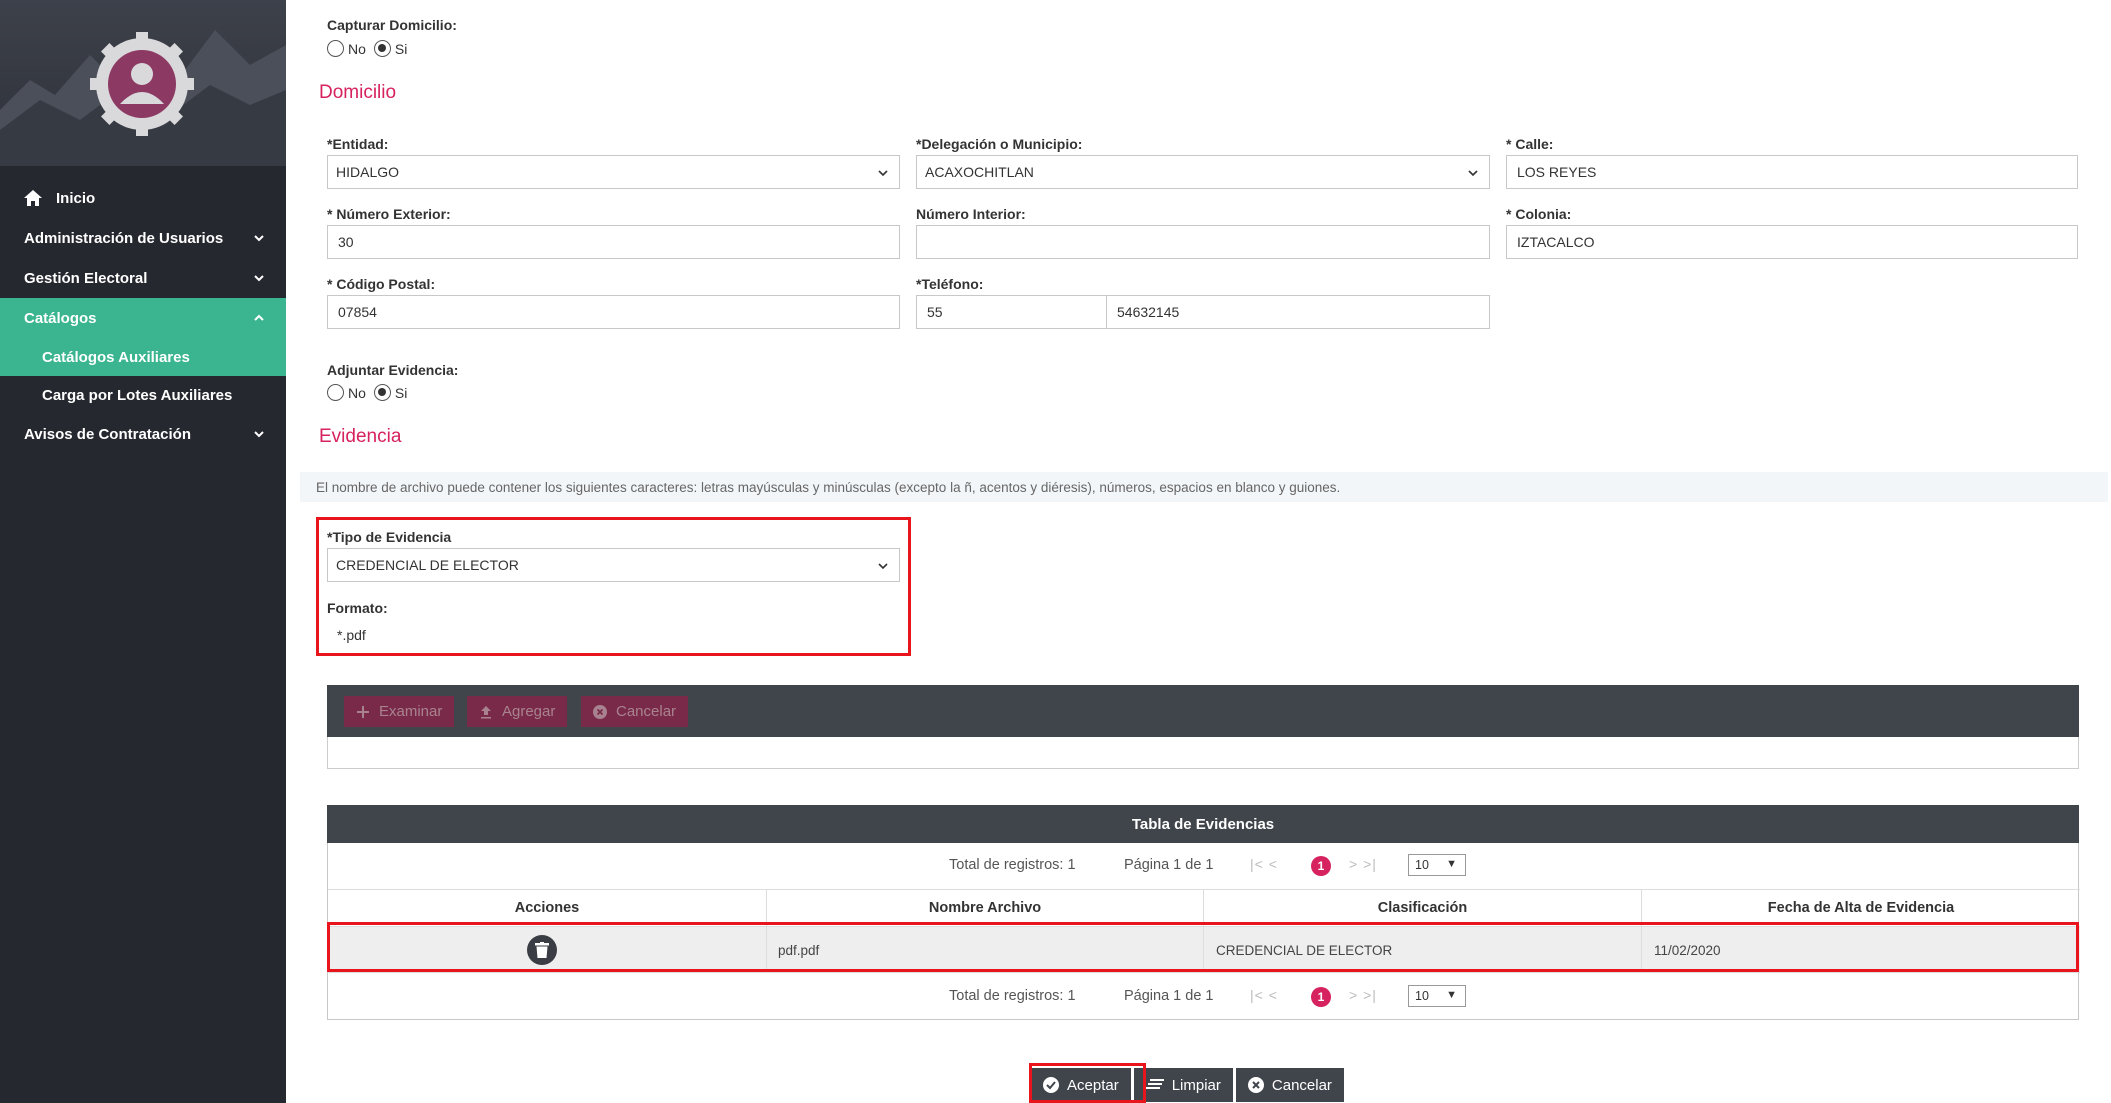 This screenshot has height=1103, width=2111. What do you see at coordinates (371, 392) in the screenshot?
I see `adjuntar-evidencia-radio-group: No Si` at bounding box center [371, 392].